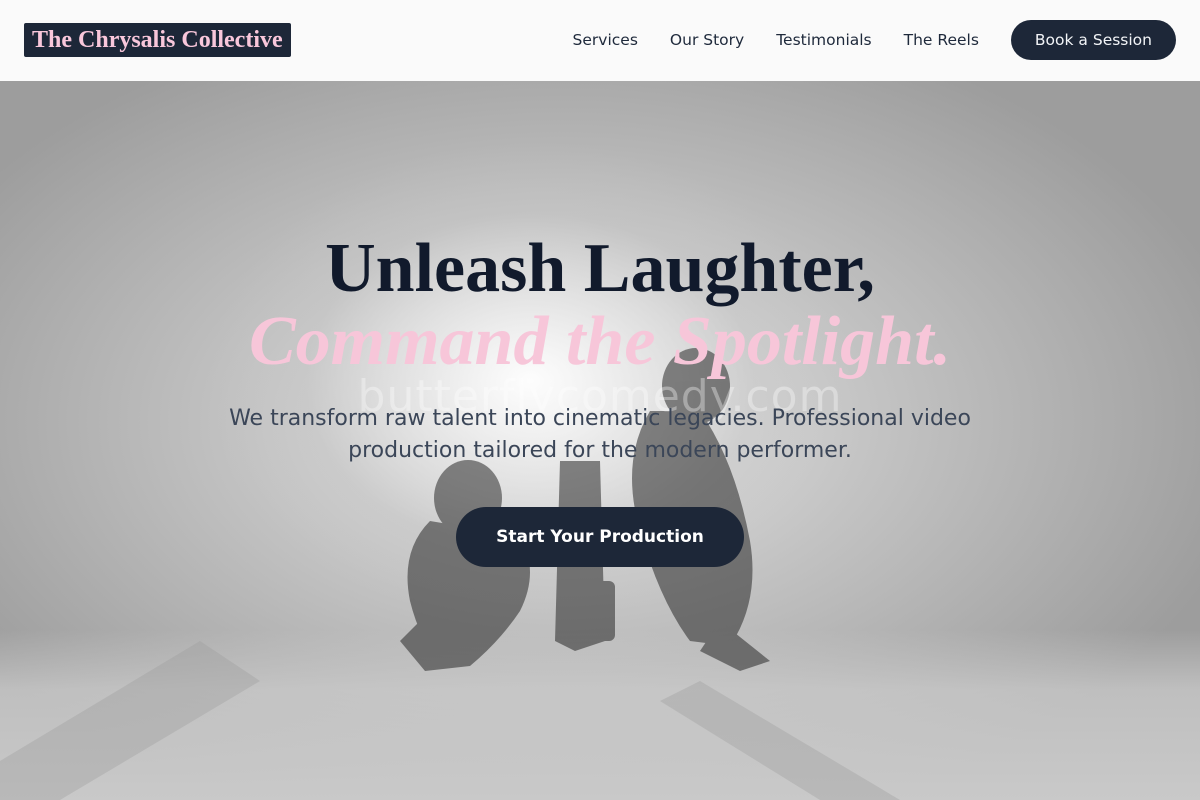 This screenshot has width=1200, height=800. What do you see at coordinates (600, 537) in the screenshot?
I see `start-production-button: Start Your Production` at bounding box center [600, 537].